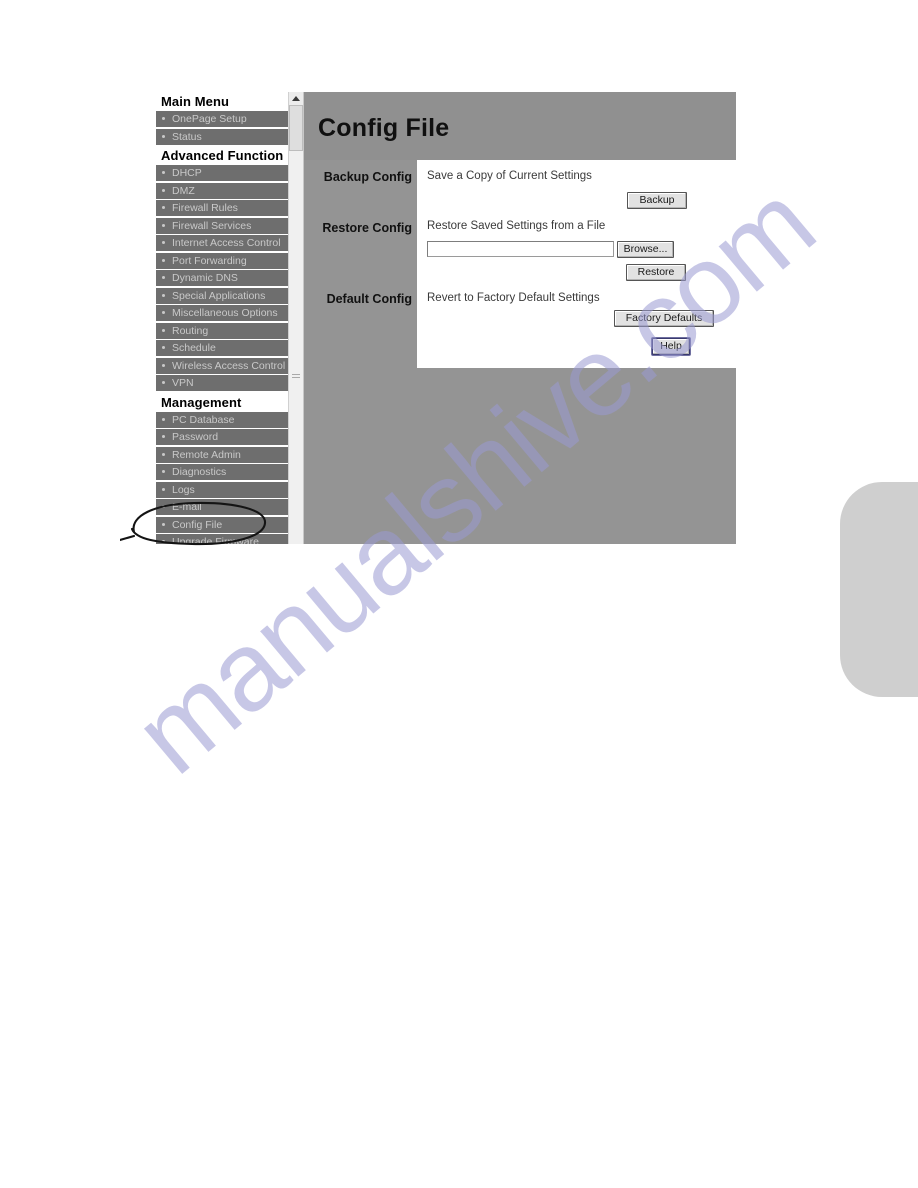 Image resolution: width=918 pixels, height=1188 pixels. What do you see at coordinates (206, 454) in the screenshot?
I see `sidebar-item-label: Remote Admin` at bounding box center [206, 454].